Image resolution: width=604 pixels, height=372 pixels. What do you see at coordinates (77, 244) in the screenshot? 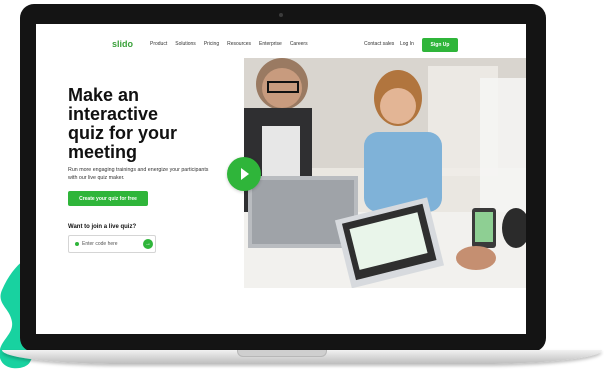
I see `hash-icon` at bounding box center [77, 244].